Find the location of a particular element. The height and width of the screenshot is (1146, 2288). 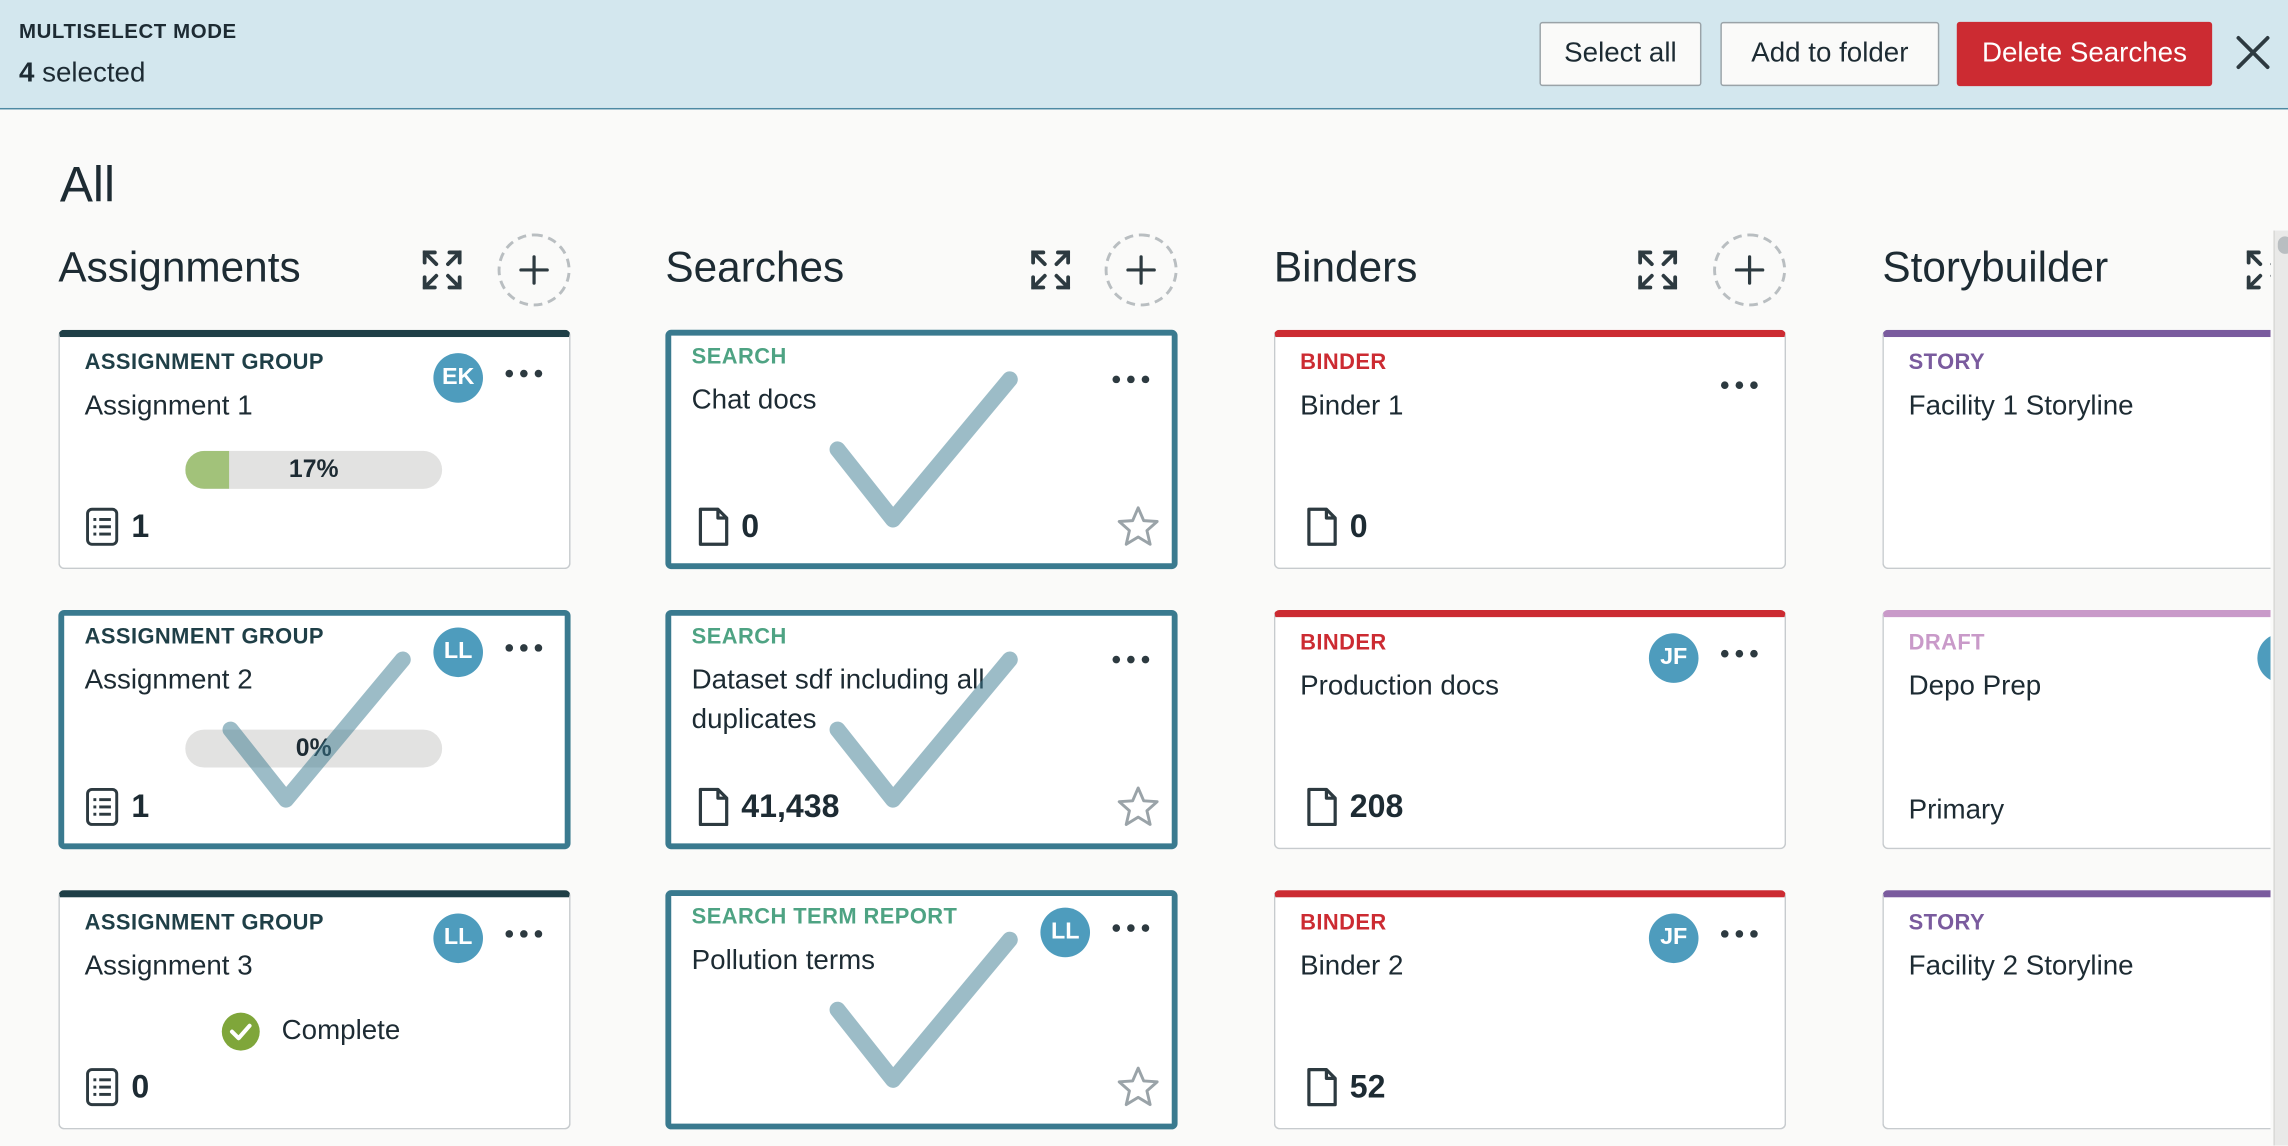

document-count: 41,438 is located at coordinates (790, 806).